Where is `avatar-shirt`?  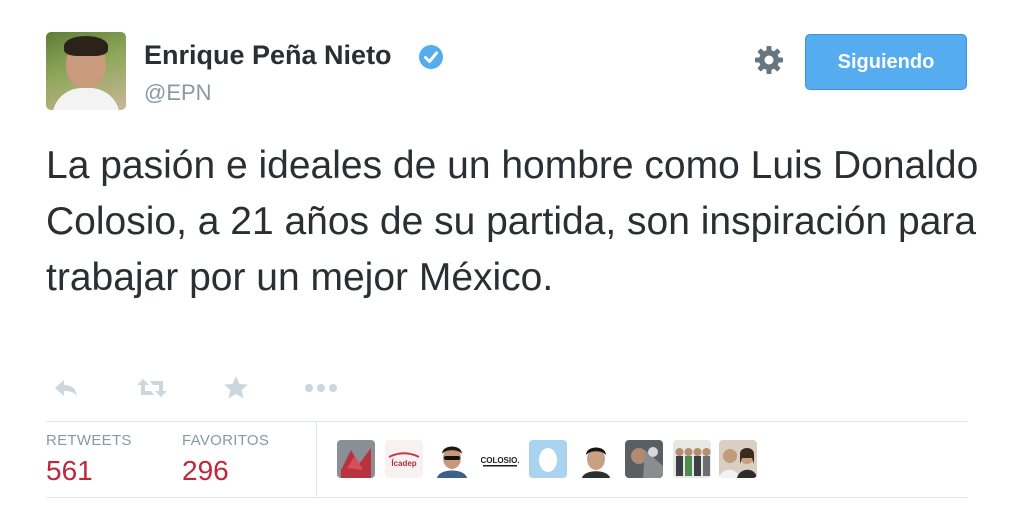 avatar-shirt is located at coordinates (86, 99).